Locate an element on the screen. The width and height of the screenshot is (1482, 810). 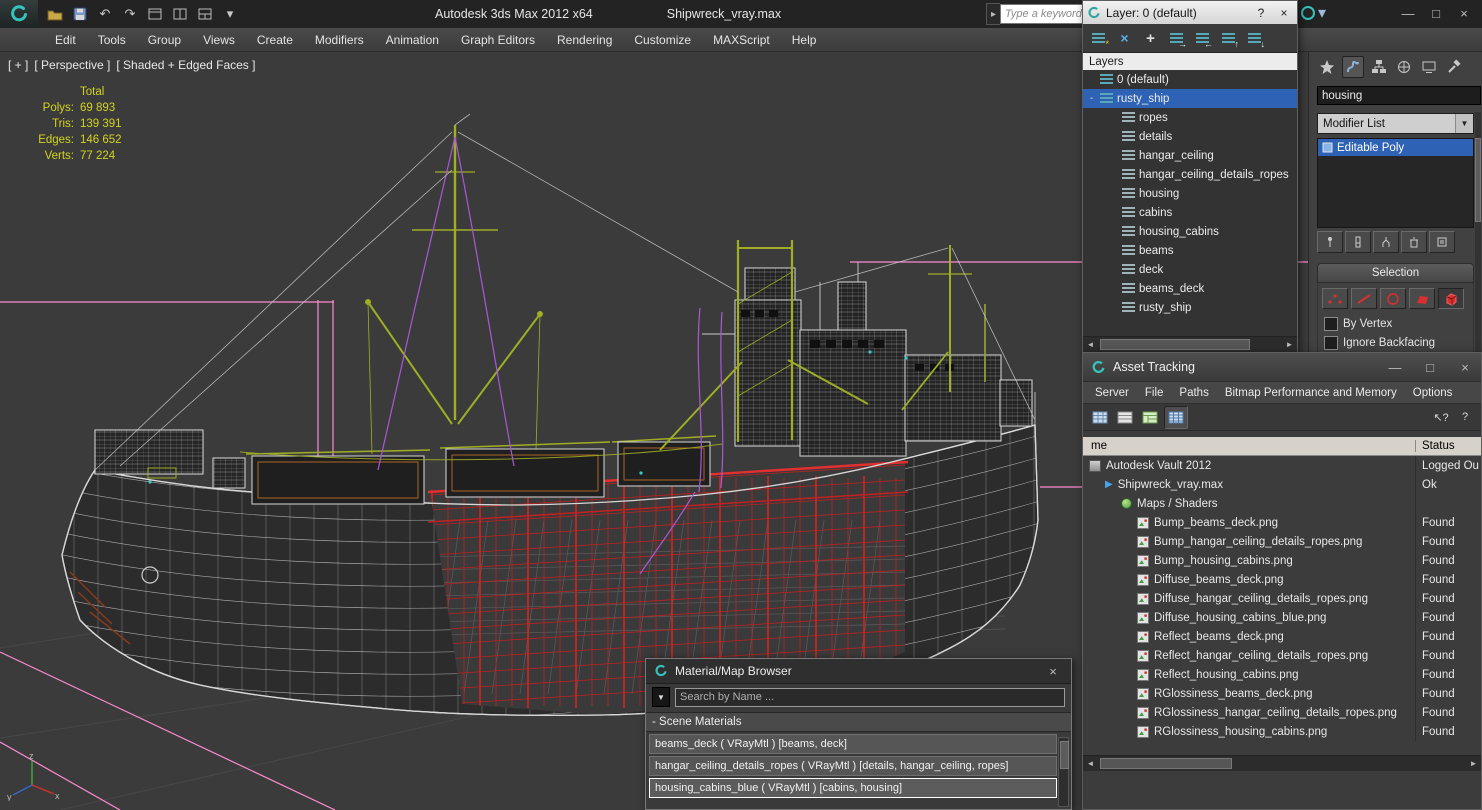
asset-menu-bitmap-performance-and-memory: Bitmap Performance and Memory is located at coordinates (1311, 392).